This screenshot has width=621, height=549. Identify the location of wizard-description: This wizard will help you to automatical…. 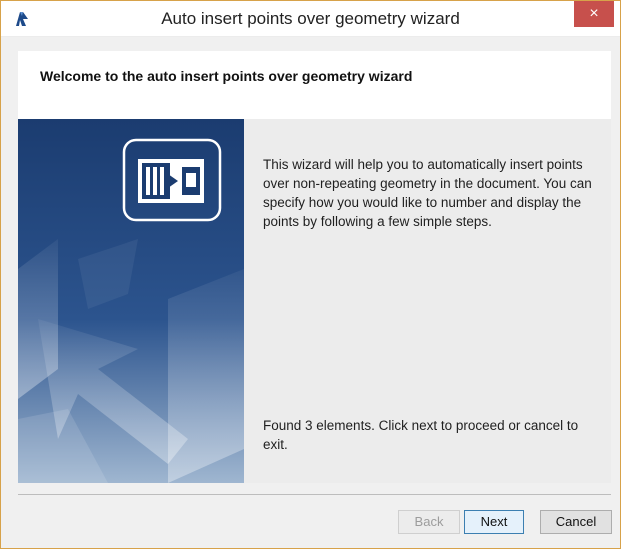
(427, 193).